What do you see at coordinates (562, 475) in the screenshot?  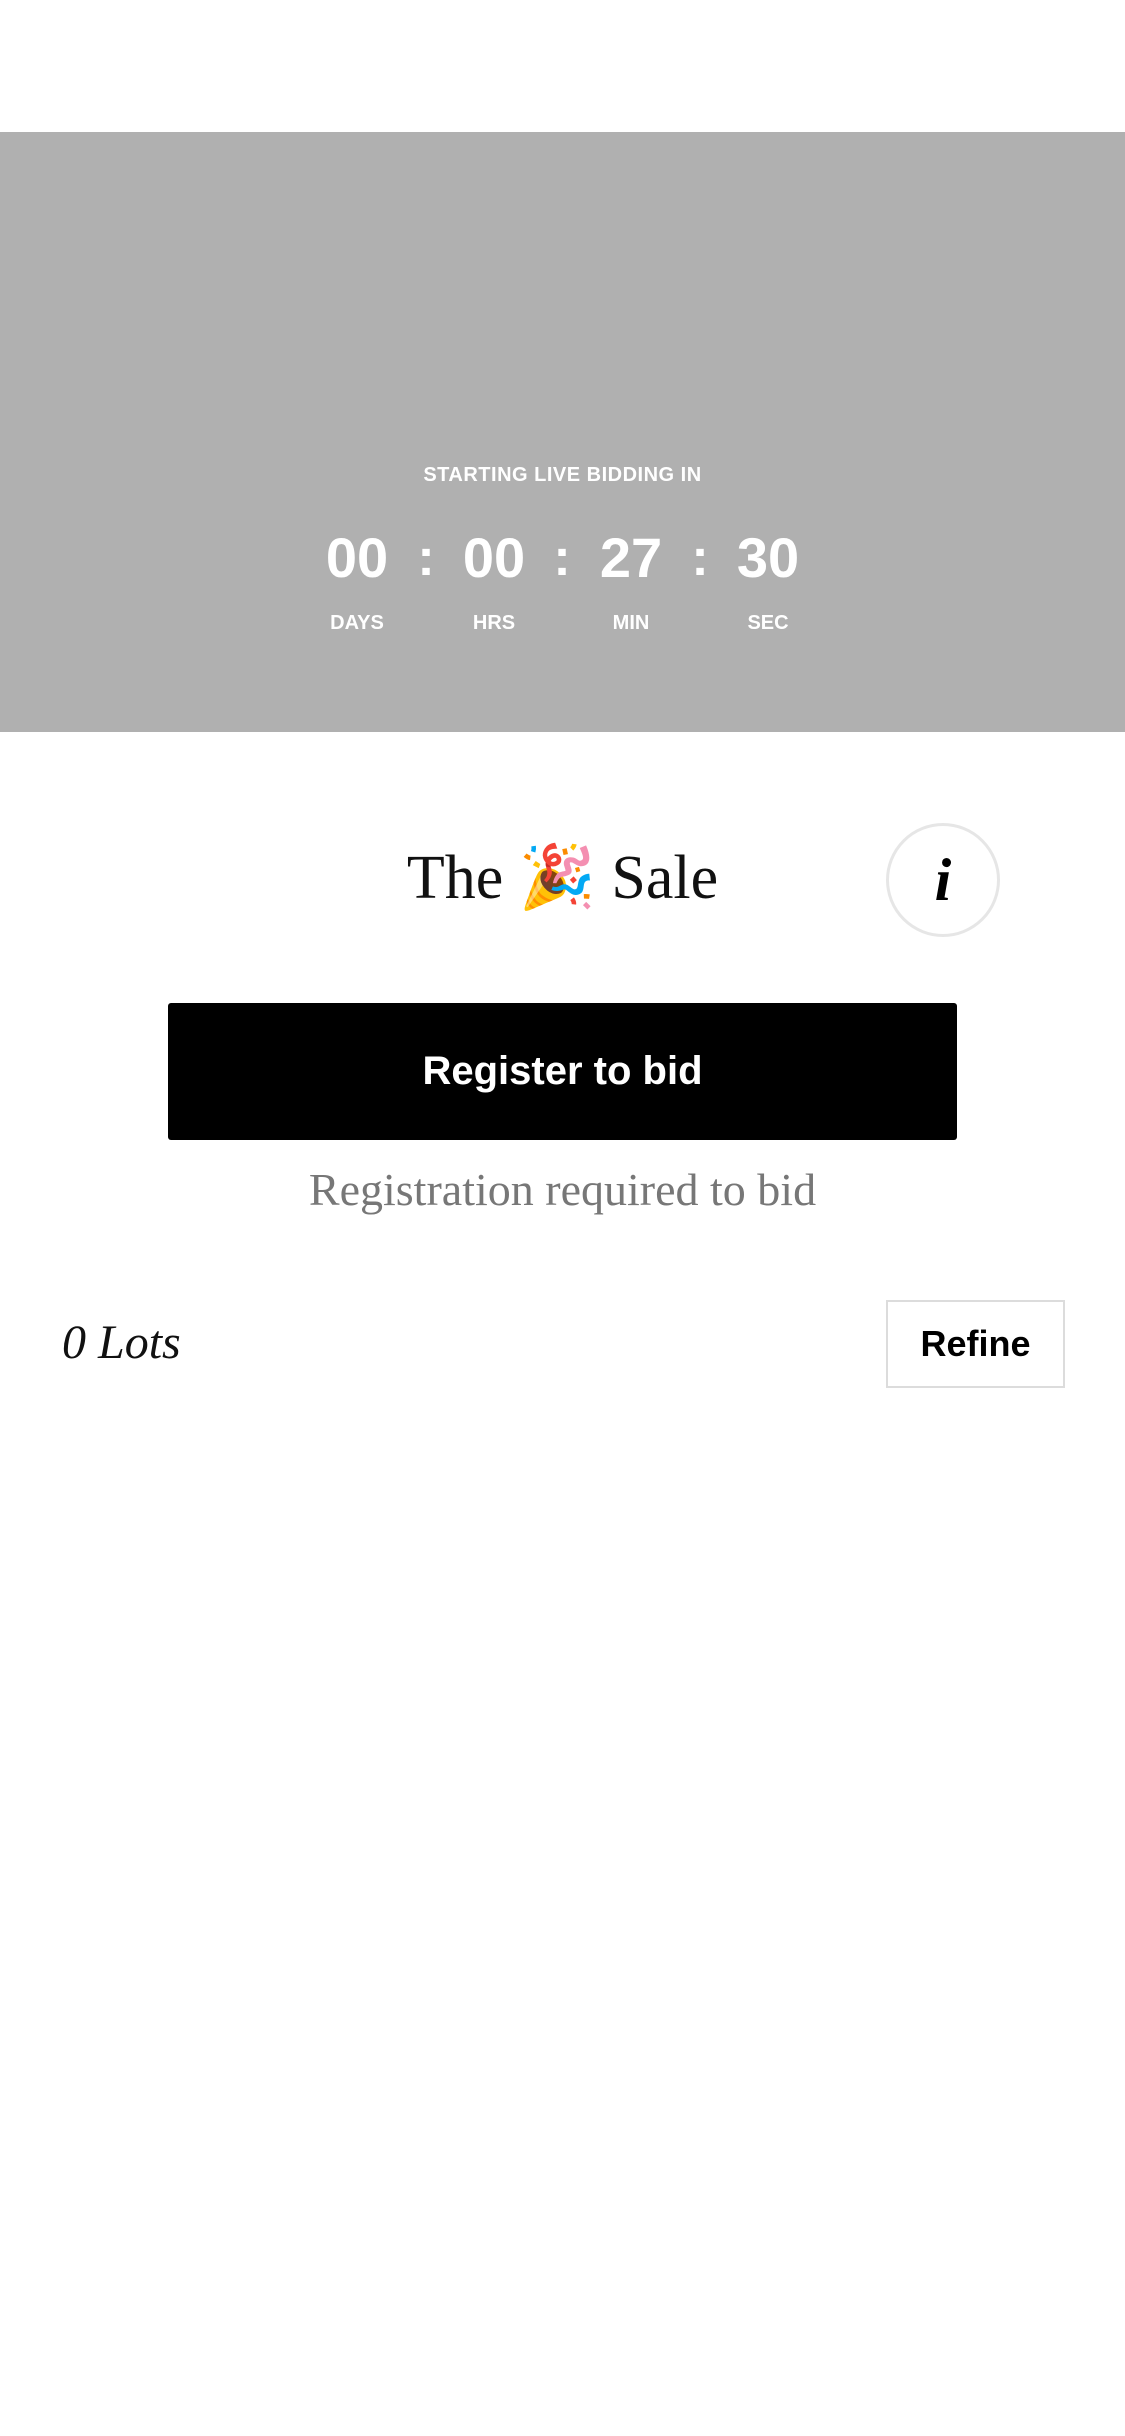 I see `countdown-heading: STARTING LIVE BIDDING IN` at bounding box center [562, 475].